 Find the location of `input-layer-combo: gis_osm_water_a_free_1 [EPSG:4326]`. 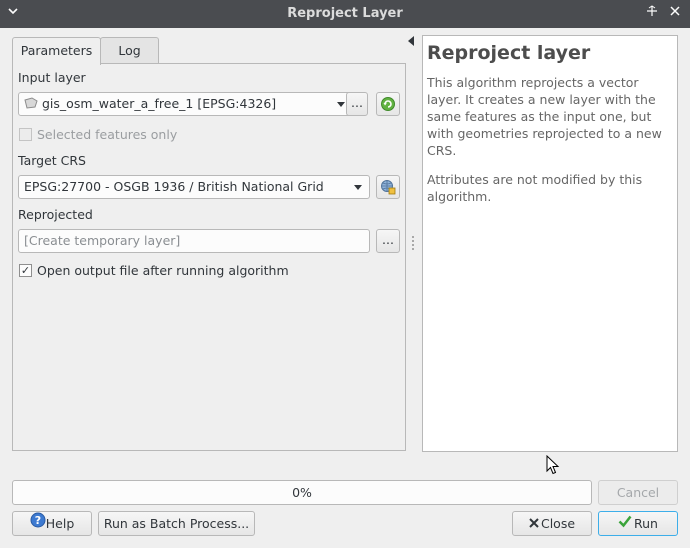

input-layer-combo: gis_osm_water_a_free_1 [EPSG:4326] is located at coordinates (185, 104).